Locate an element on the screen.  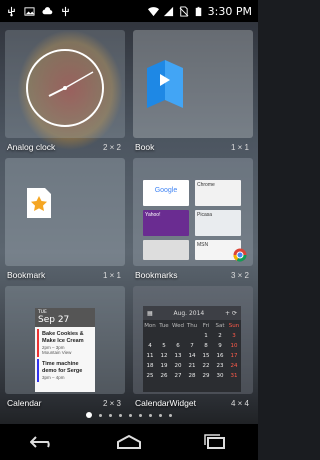
weekday-label: Wed is located at coordinates (178, 326).